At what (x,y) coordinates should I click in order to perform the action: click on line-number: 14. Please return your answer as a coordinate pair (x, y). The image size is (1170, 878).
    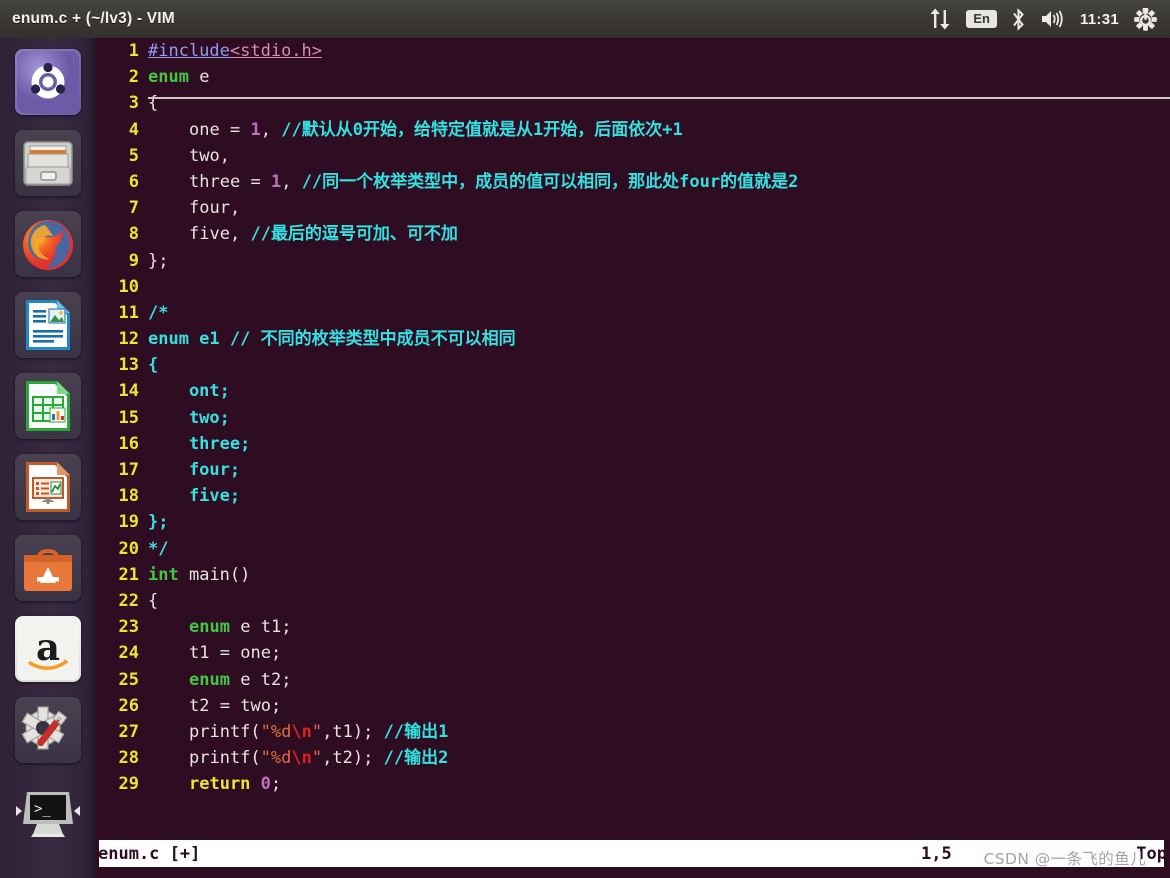
    Looking at the image, I should click on (128, 391).